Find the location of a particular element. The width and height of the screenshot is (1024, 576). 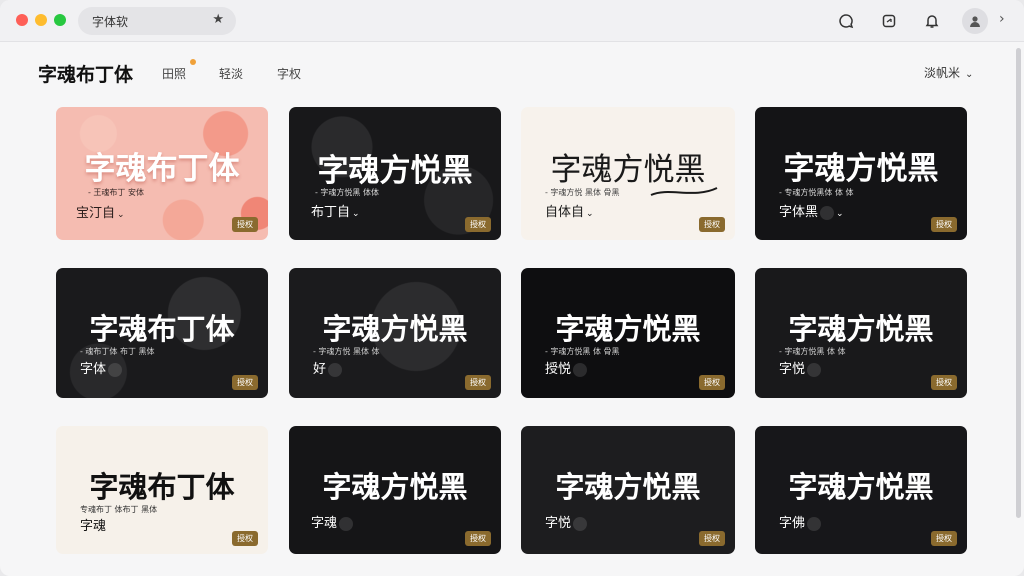

nav-tab: 轻淡 is located at coordinates (231, 73).